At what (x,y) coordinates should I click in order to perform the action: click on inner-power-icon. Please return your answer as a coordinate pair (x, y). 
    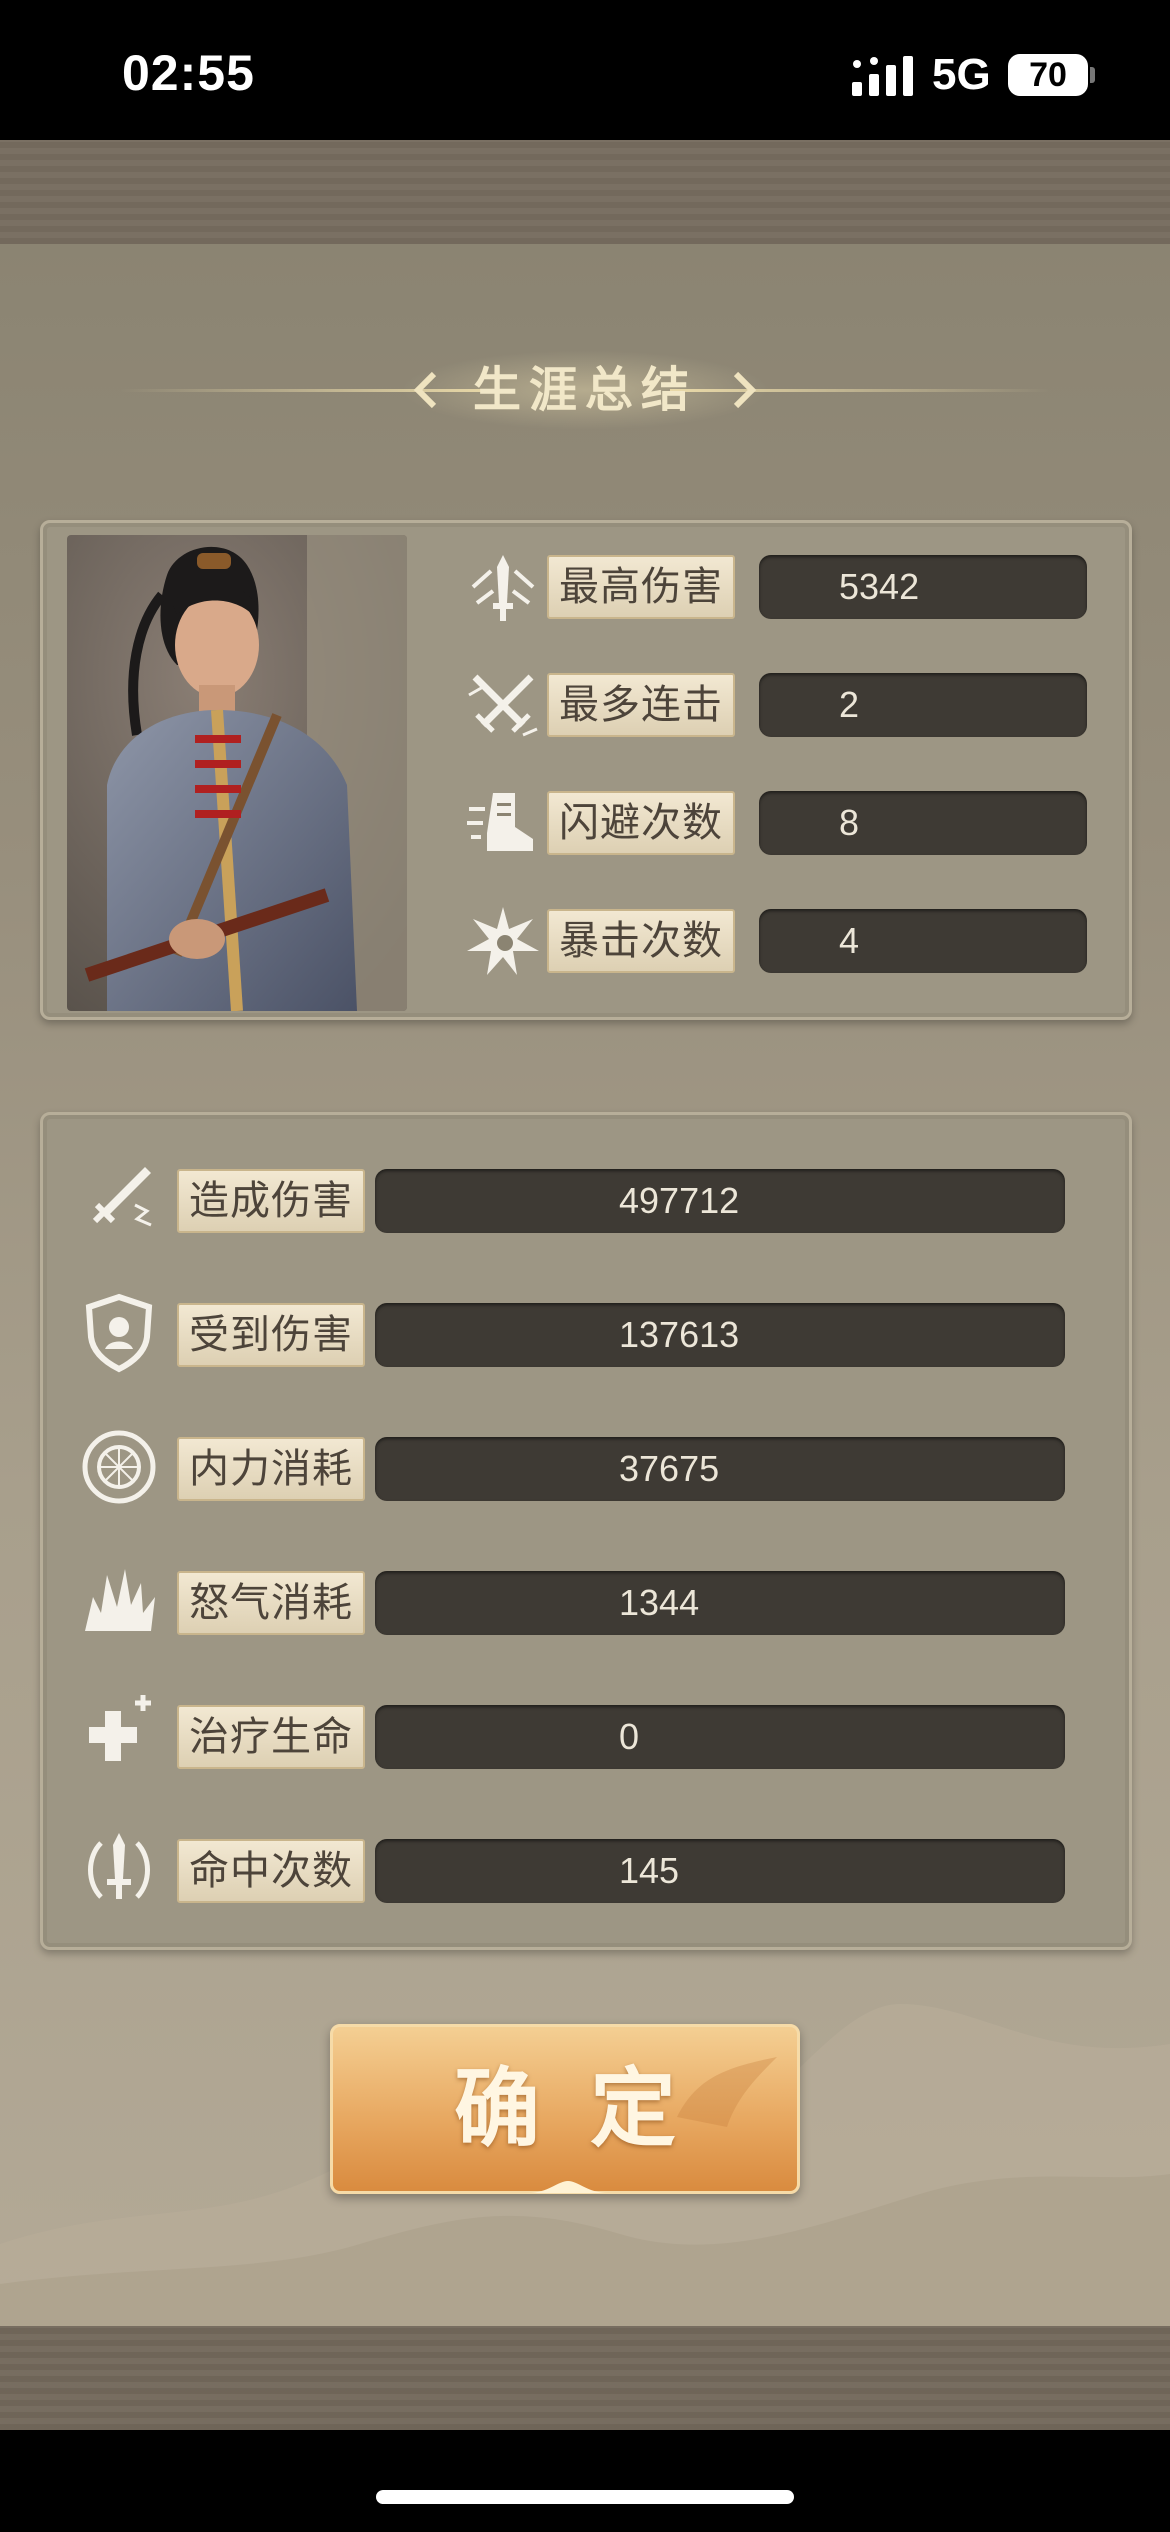
    Looking at the image, I should click on (119, 1467).